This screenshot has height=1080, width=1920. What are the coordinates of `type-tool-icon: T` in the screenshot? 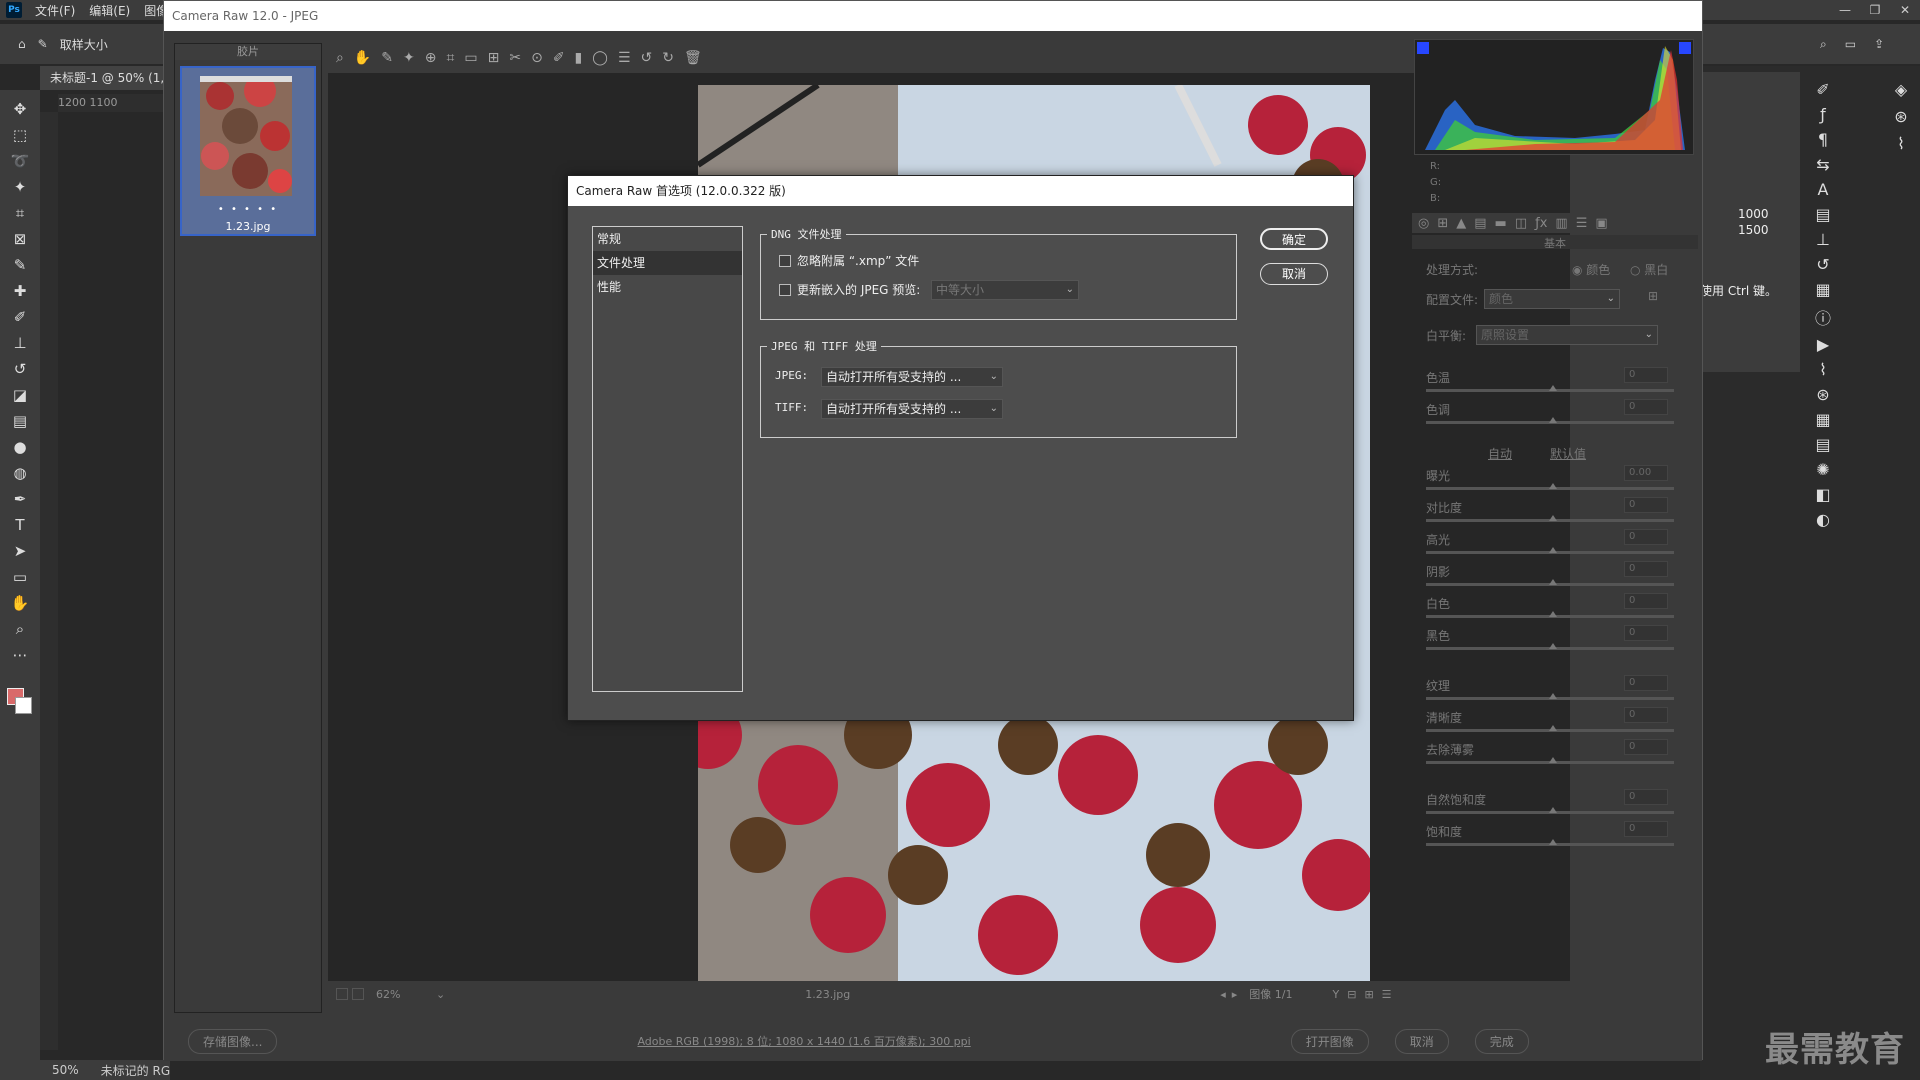 It's located at (20, 525).